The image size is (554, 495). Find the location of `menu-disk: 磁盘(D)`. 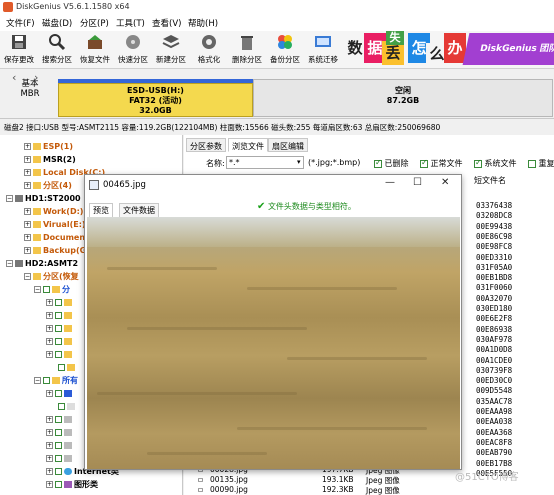

menu-disk: 磁盘(D) is located at coordinates (57, 23).